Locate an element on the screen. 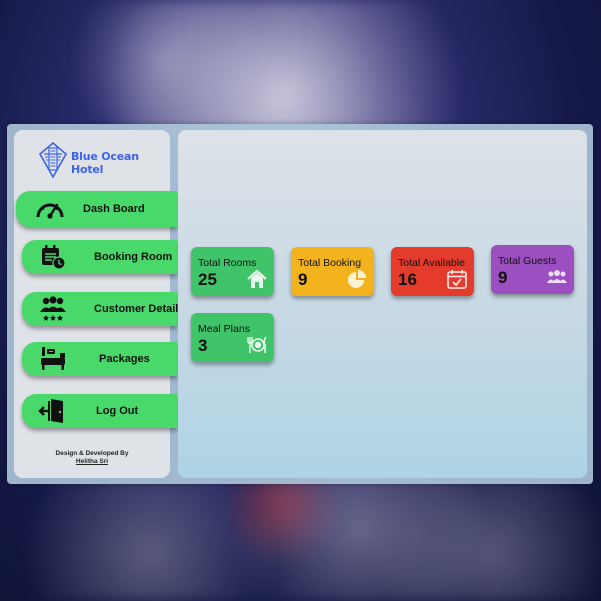 The image size is (601, 601). calendar-clock-icon is located at coordinates (53, 257).